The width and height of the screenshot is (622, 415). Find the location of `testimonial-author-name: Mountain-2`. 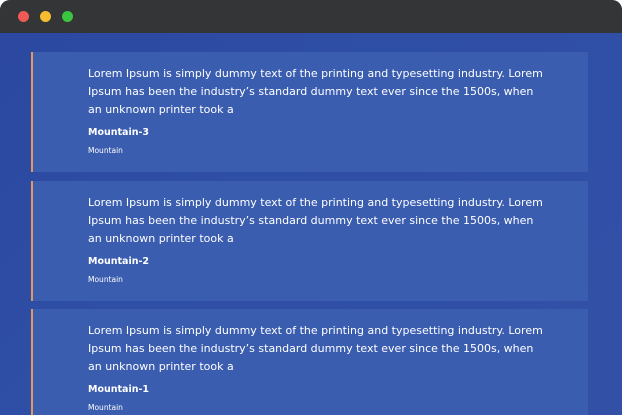

testimonial-author-name: Mountain-2 is located at coordinates (119, 261).